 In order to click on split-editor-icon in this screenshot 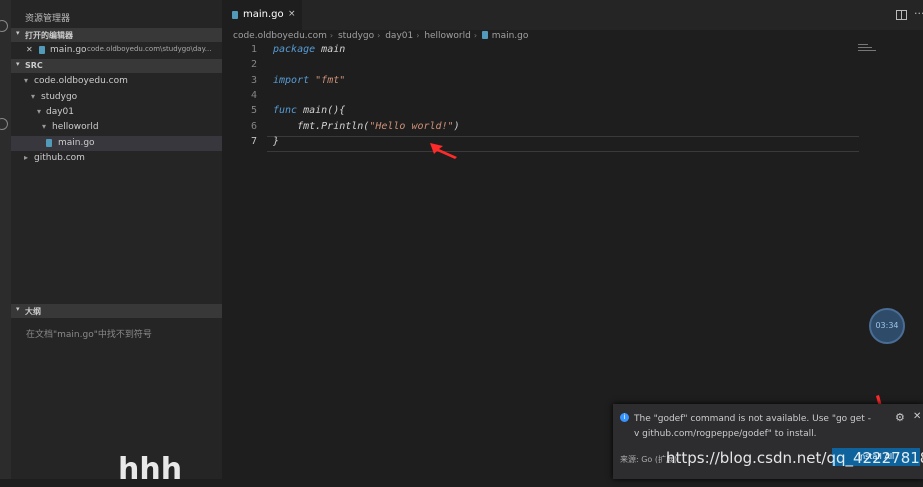, I will do `click(901, 15)`.